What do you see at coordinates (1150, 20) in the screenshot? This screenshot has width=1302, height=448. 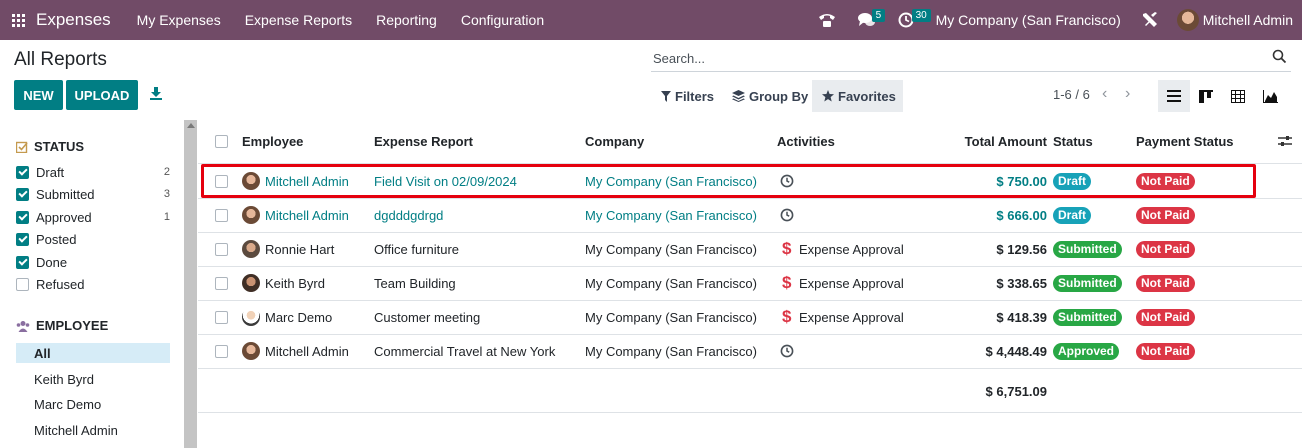 I see `tools-icon` at bounding box center [1150, 20].